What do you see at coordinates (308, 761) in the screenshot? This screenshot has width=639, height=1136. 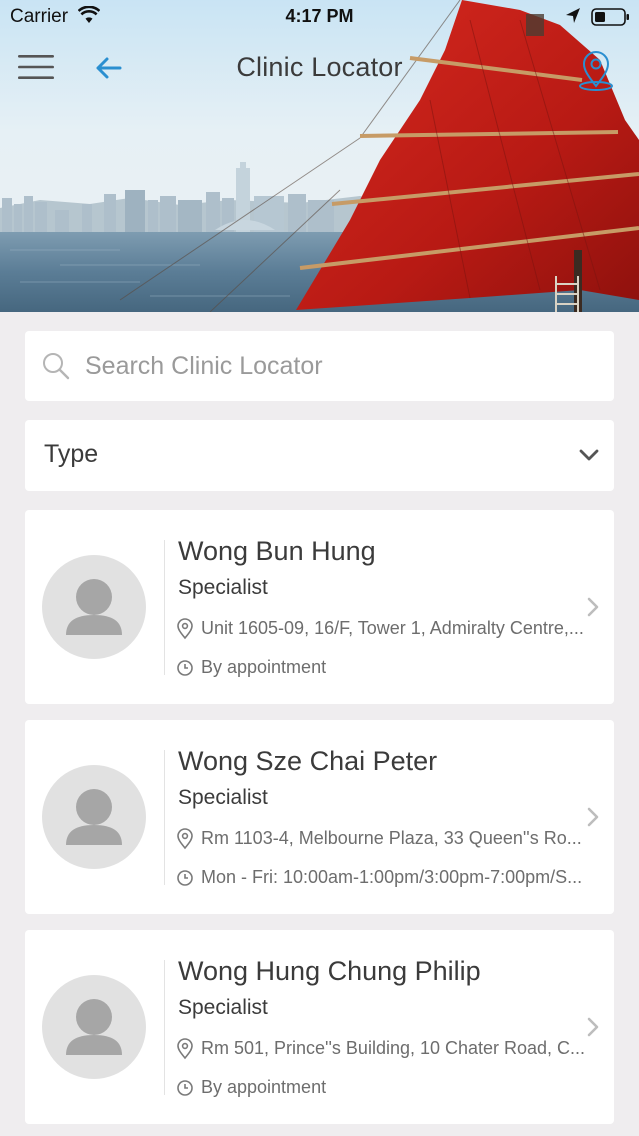 I see `clinic-name: Wong Sze Chai Peter` at bounding box center [308, 761].